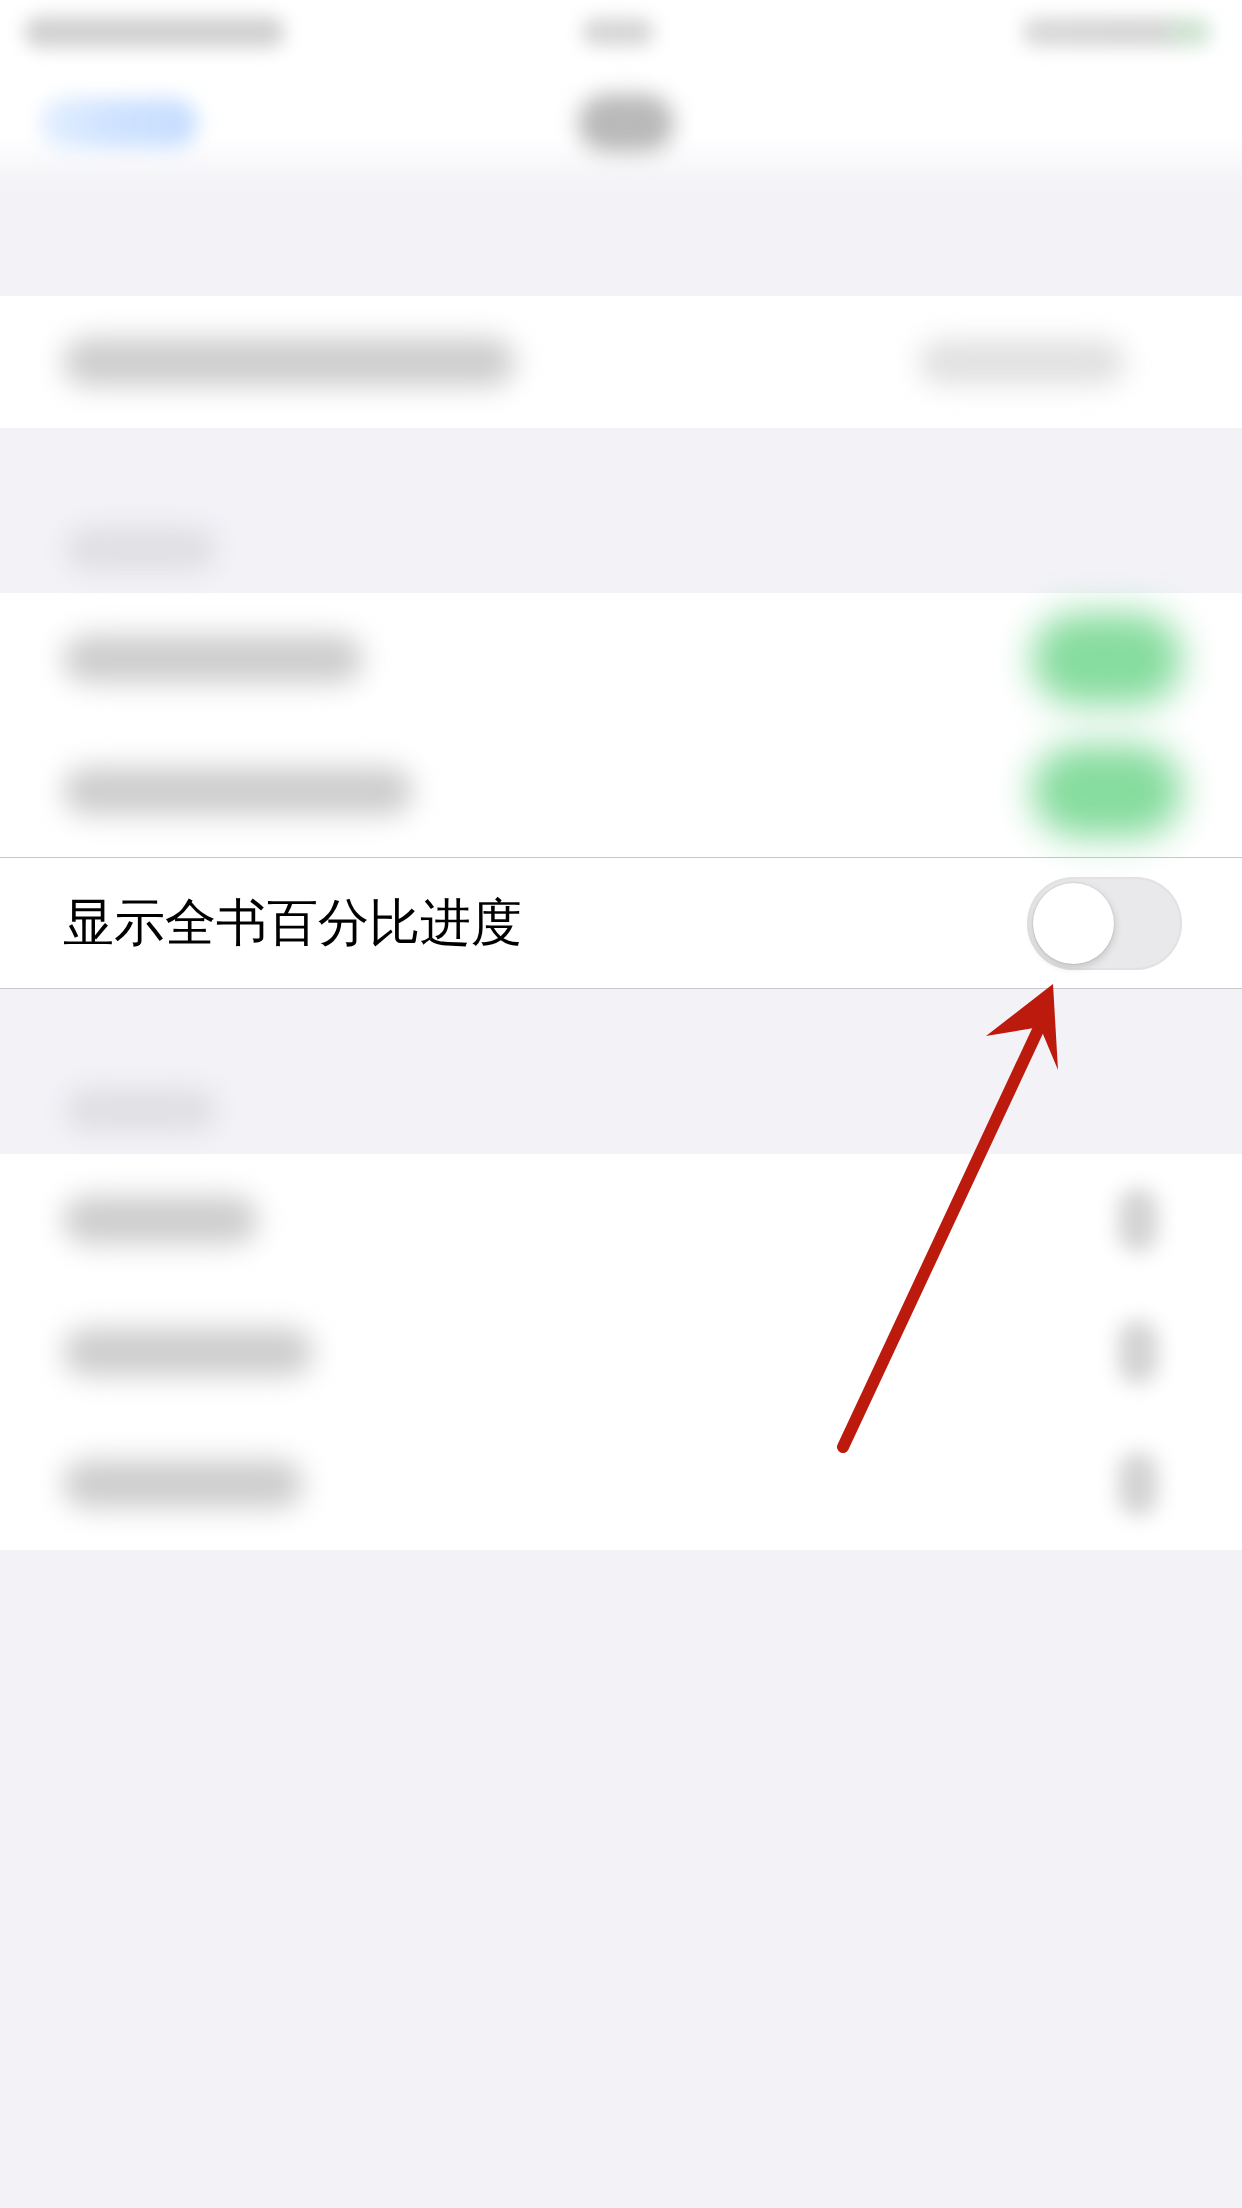 The height and width of the screenshot is (2208, 1242). I want to click on blurred-back-button, so click(119, 123).